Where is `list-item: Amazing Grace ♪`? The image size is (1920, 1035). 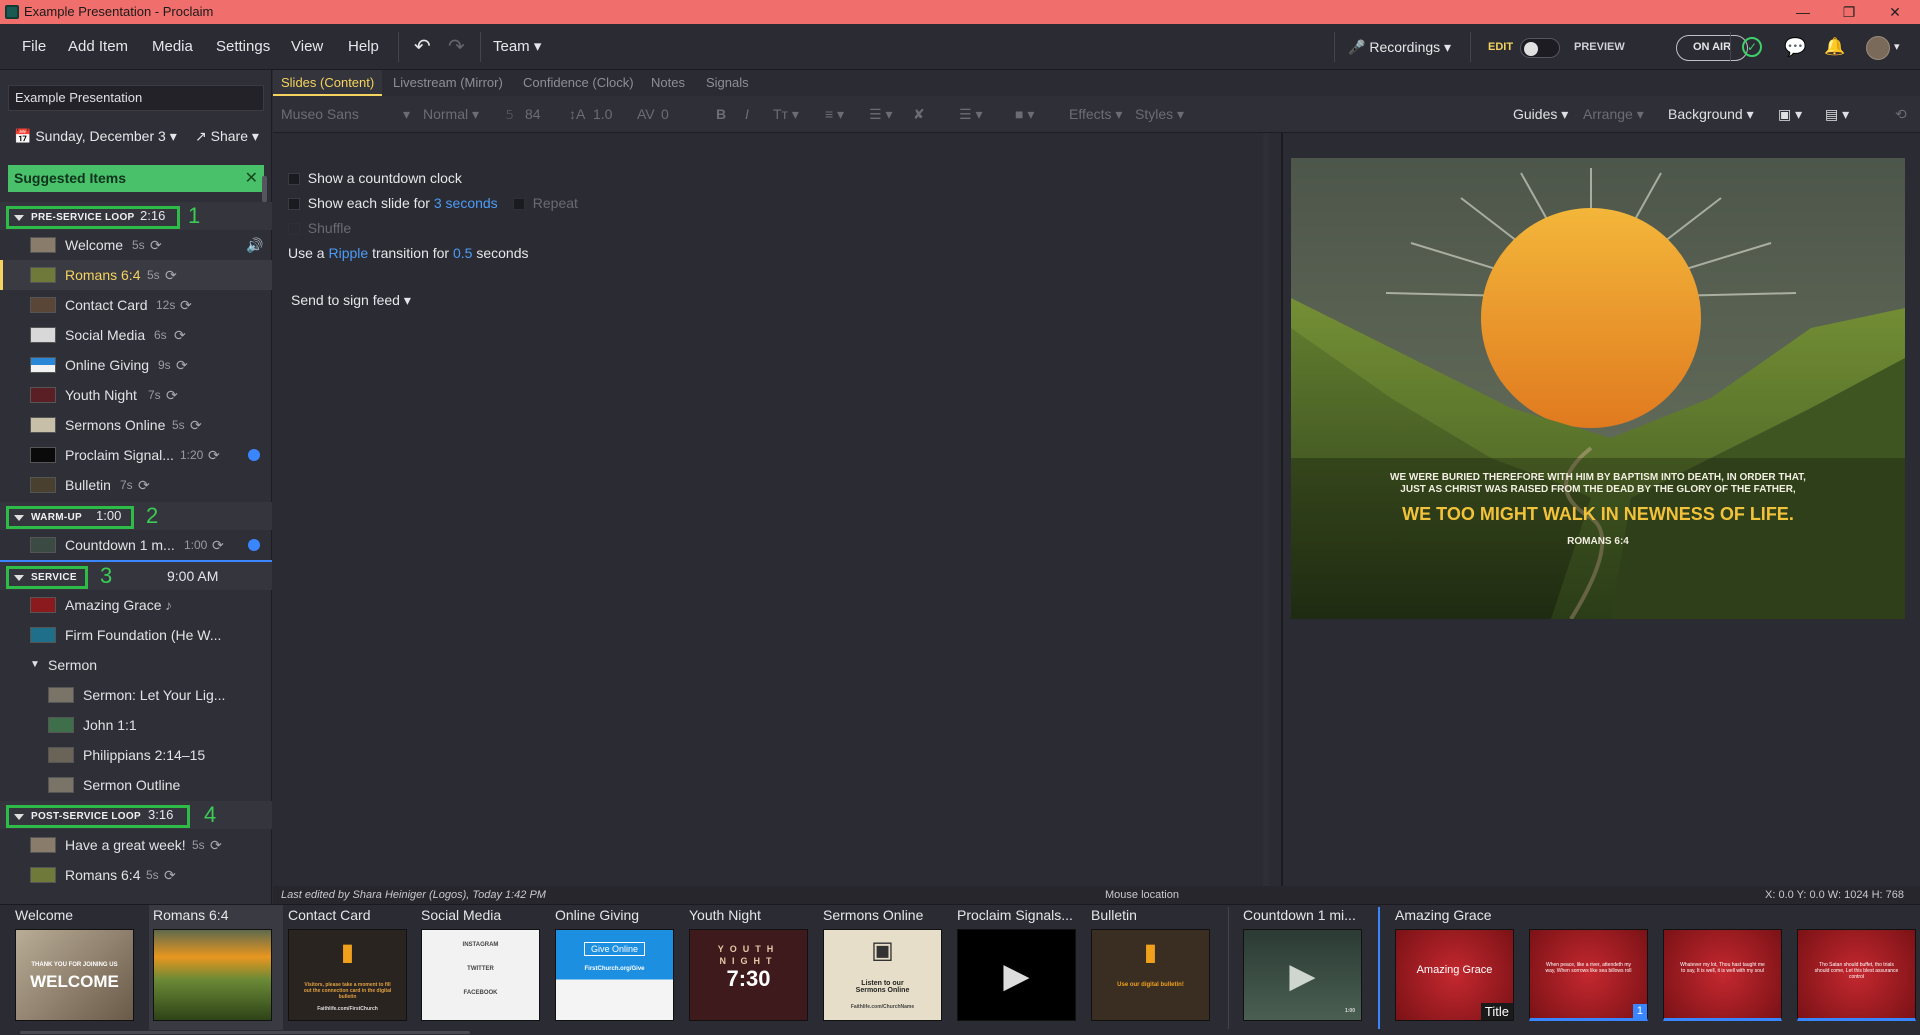 list-item: Amazing Grace ♪ is located at coordinates (136, 605).